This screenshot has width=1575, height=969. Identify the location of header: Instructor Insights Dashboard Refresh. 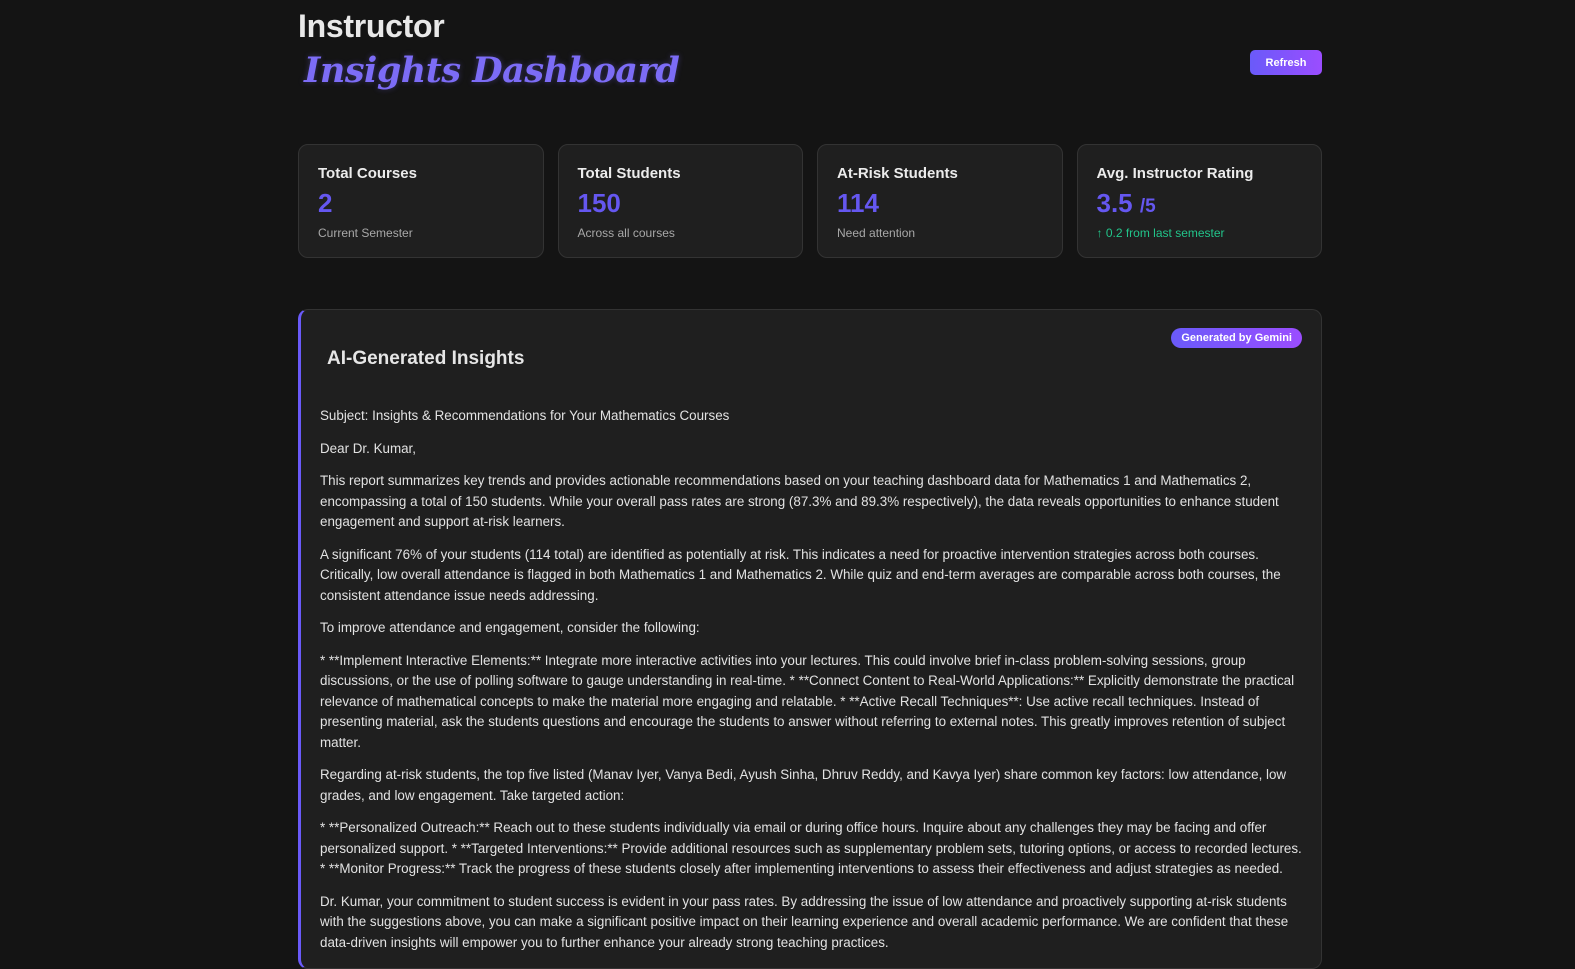
(810, 65).